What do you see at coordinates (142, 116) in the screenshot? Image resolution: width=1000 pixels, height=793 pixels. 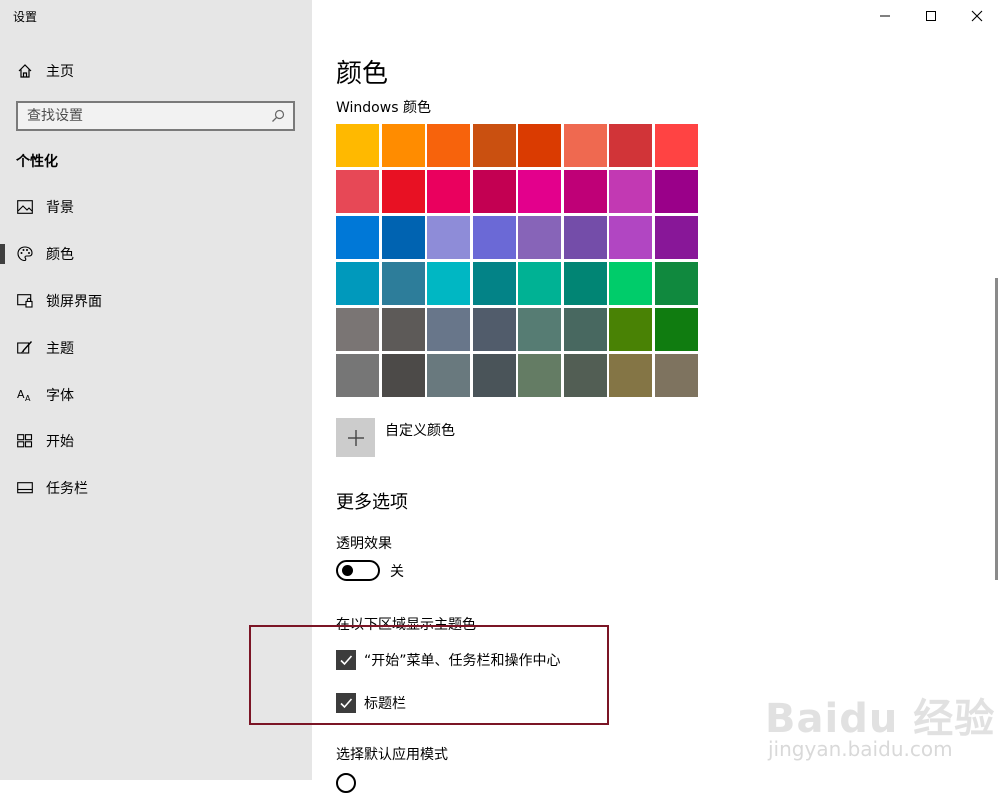 I see `search-input` at bounding box center [142, 116].